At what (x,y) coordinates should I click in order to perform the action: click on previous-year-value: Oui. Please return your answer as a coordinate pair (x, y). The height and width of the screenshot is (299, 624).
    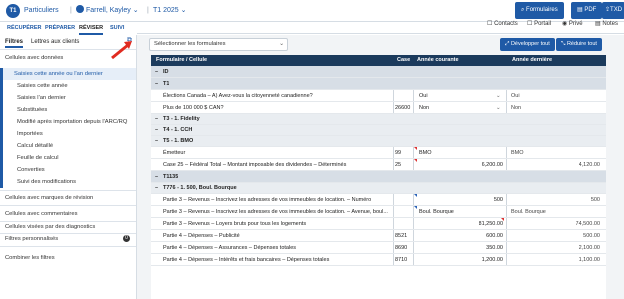
    Looking at the image, I should click on (515, 96).